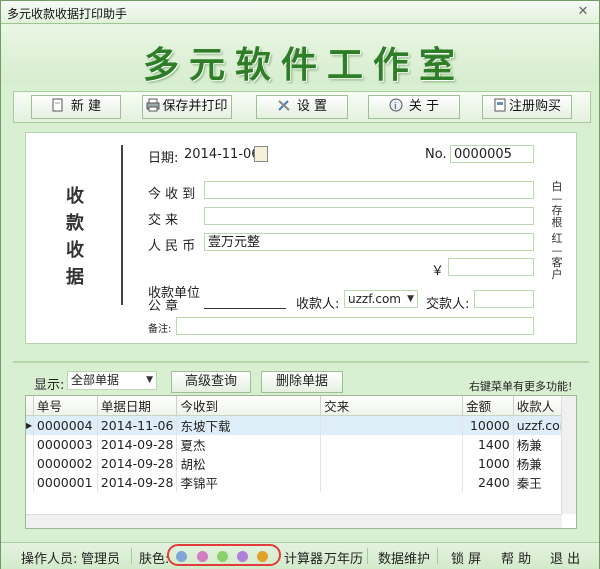 The image size is (600, 569). I want to click on table-cell: 0000002, so click(65, 463).